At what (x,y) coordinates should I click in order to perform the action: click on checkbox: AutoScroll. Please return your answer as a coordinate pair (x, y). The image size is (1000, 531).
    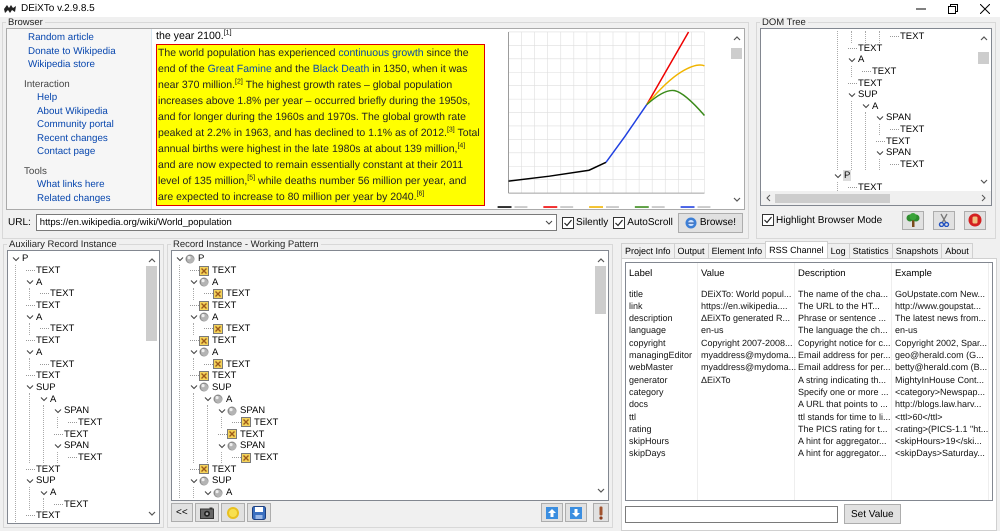
    Looking at the image, I should click on (643, 222).